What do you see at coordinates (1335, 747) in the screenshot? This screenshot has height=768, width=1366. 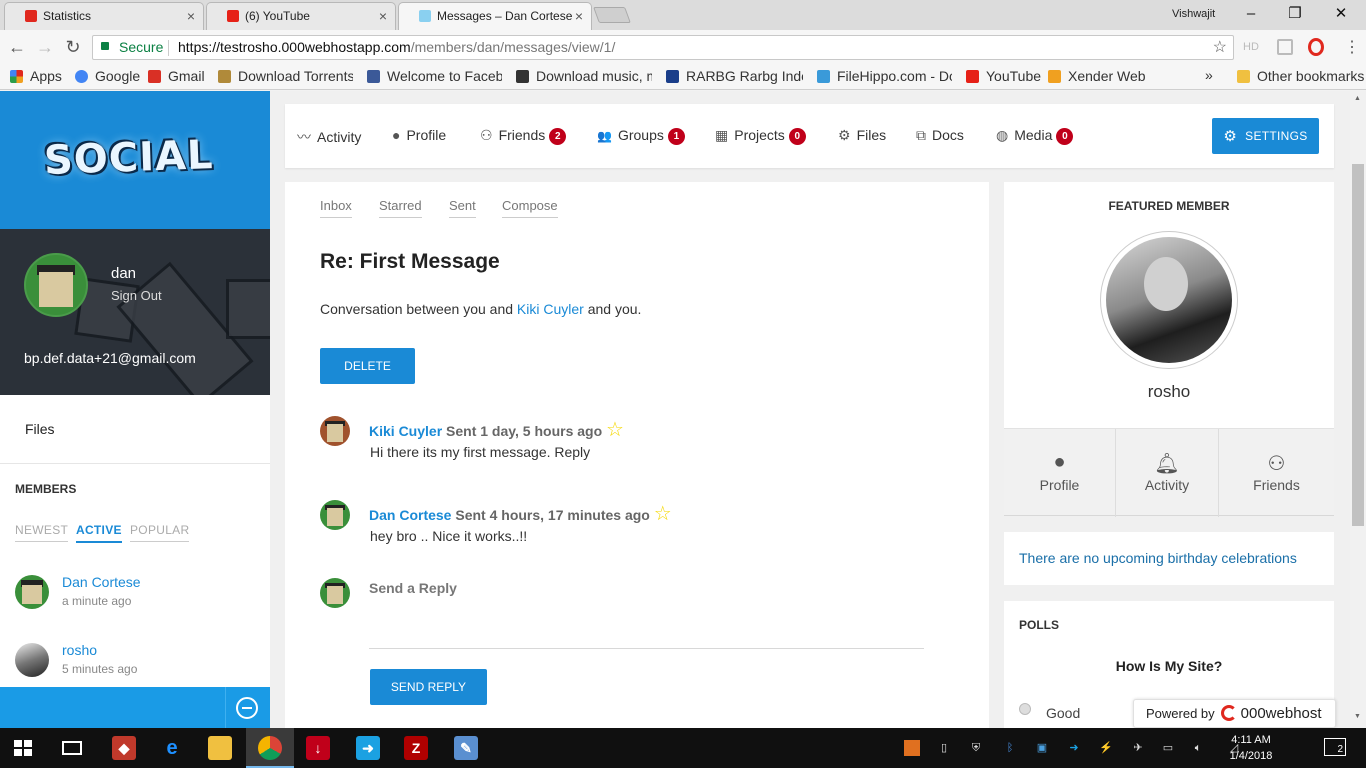 I see `notification-center-icon: 2` at bounding box center [1335, 747].